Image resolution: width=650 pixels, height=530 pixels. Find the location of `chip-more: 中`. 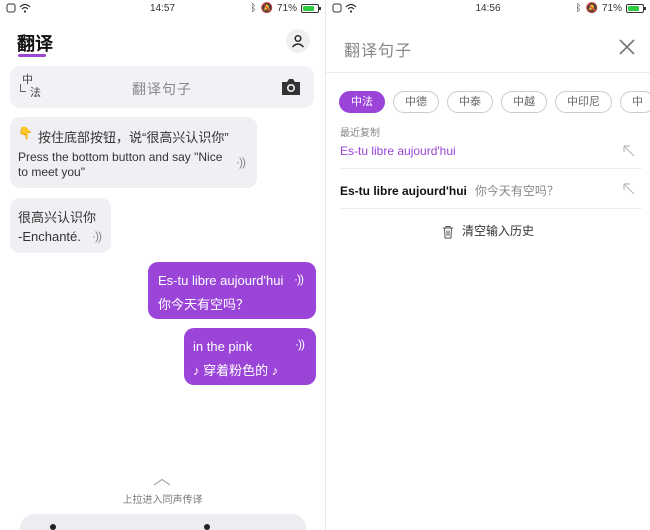

chip-more: 中 is located at coordinates (635, 102).